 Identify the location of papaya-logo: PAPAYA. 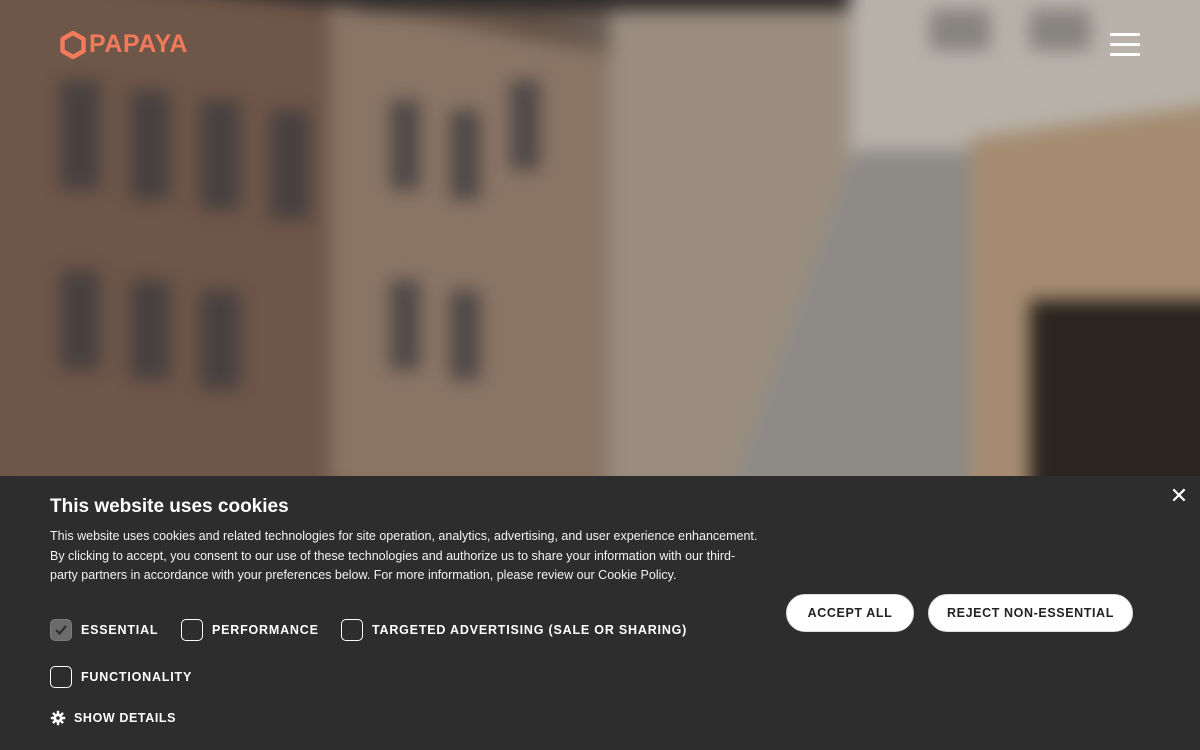
(123, 44).